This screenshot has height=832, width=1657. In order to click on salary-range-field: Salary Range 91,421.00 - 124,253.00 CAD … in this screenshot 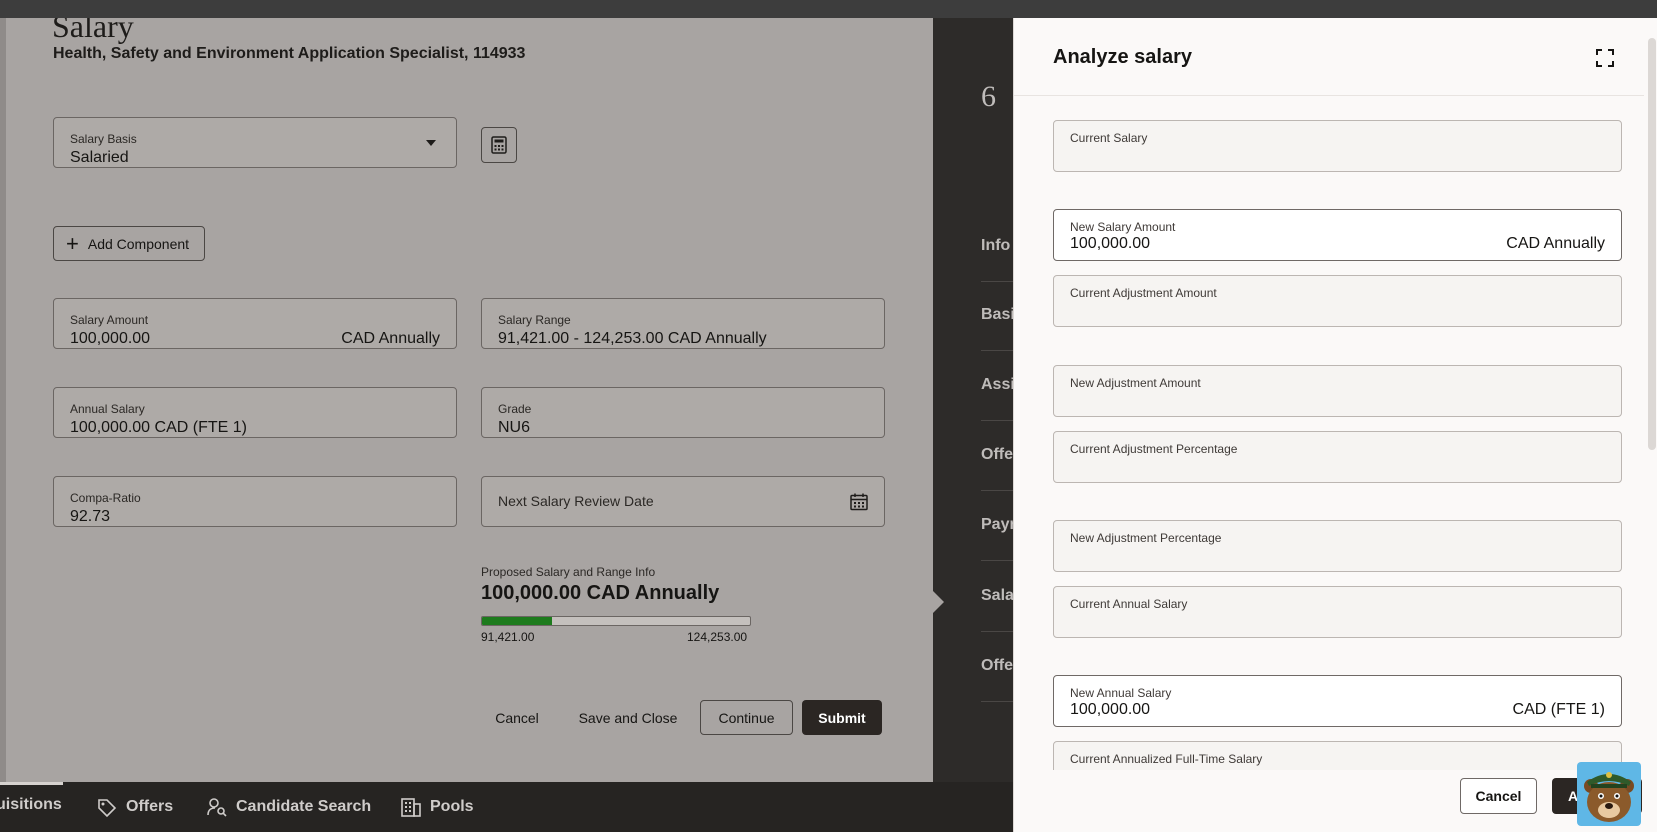, I will do `click(683, 323)`.